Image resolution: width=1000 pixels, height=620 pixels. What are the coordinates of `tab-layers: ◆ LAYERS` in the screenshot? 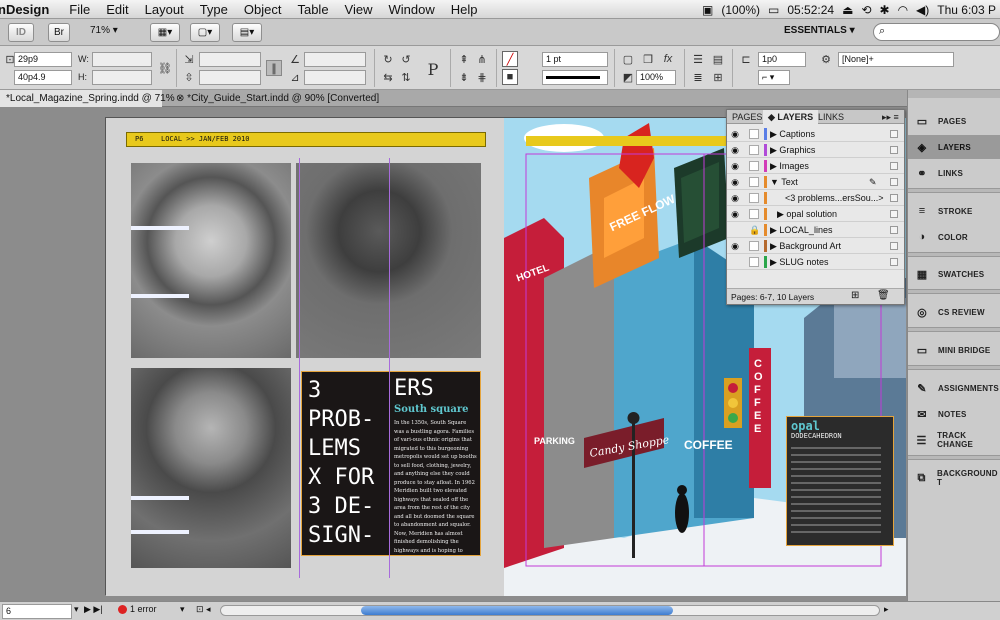 It's located at (791, 117).